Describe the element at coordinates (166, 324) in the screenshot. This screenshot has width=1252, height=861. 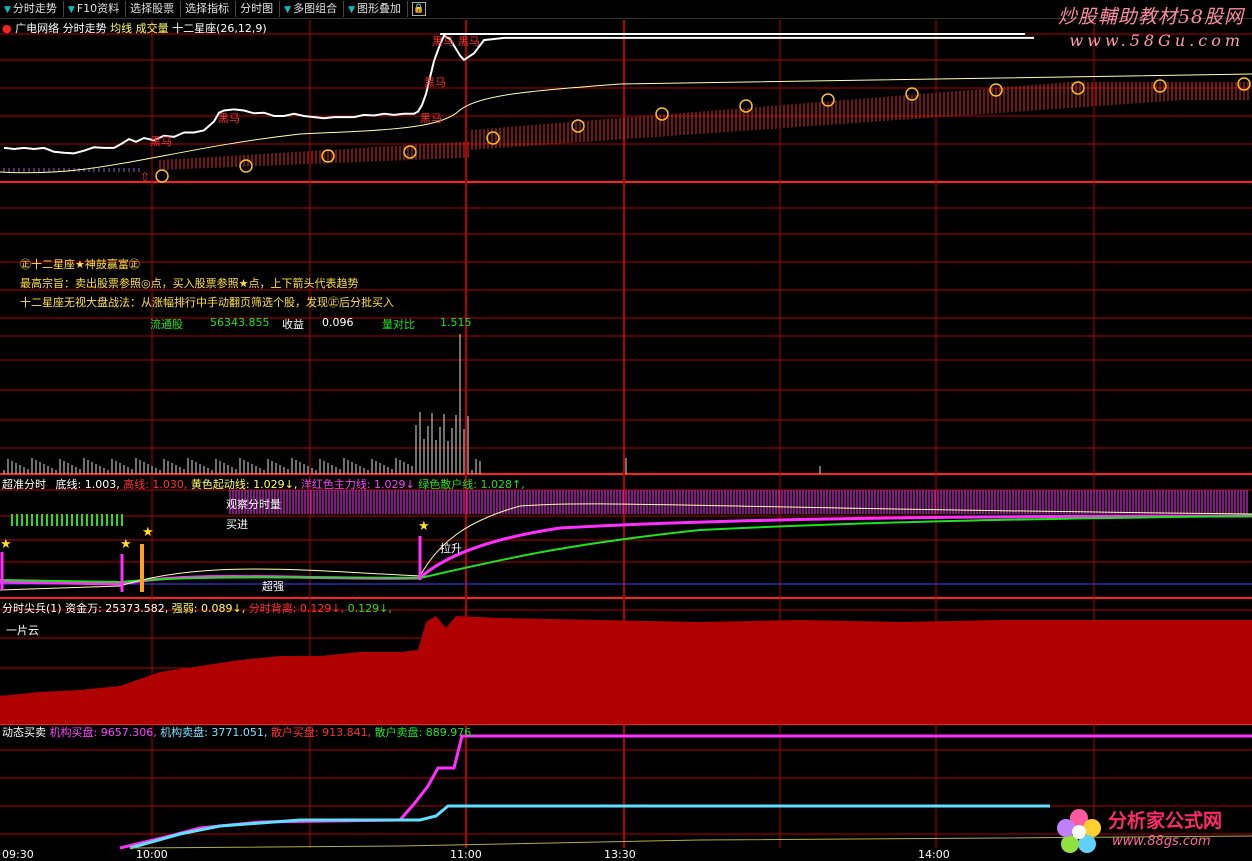
I see `float-shares-label: 流通股` at that location.